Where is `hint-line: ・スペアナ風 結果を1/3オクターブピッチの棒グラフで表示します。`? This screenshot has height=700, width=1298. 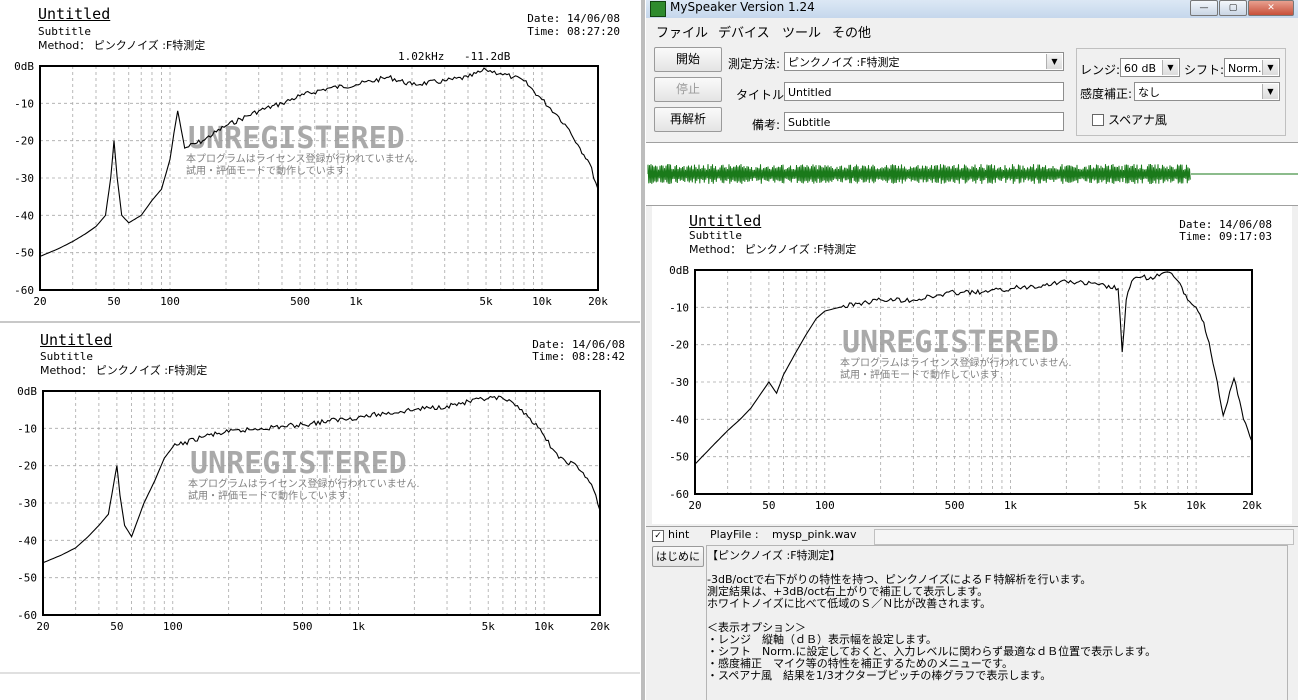 hint-line: ・スペアナ風 結果を1/3オクターブピッチの棒グラフで表示します。 is located at coordinates (879, 675).